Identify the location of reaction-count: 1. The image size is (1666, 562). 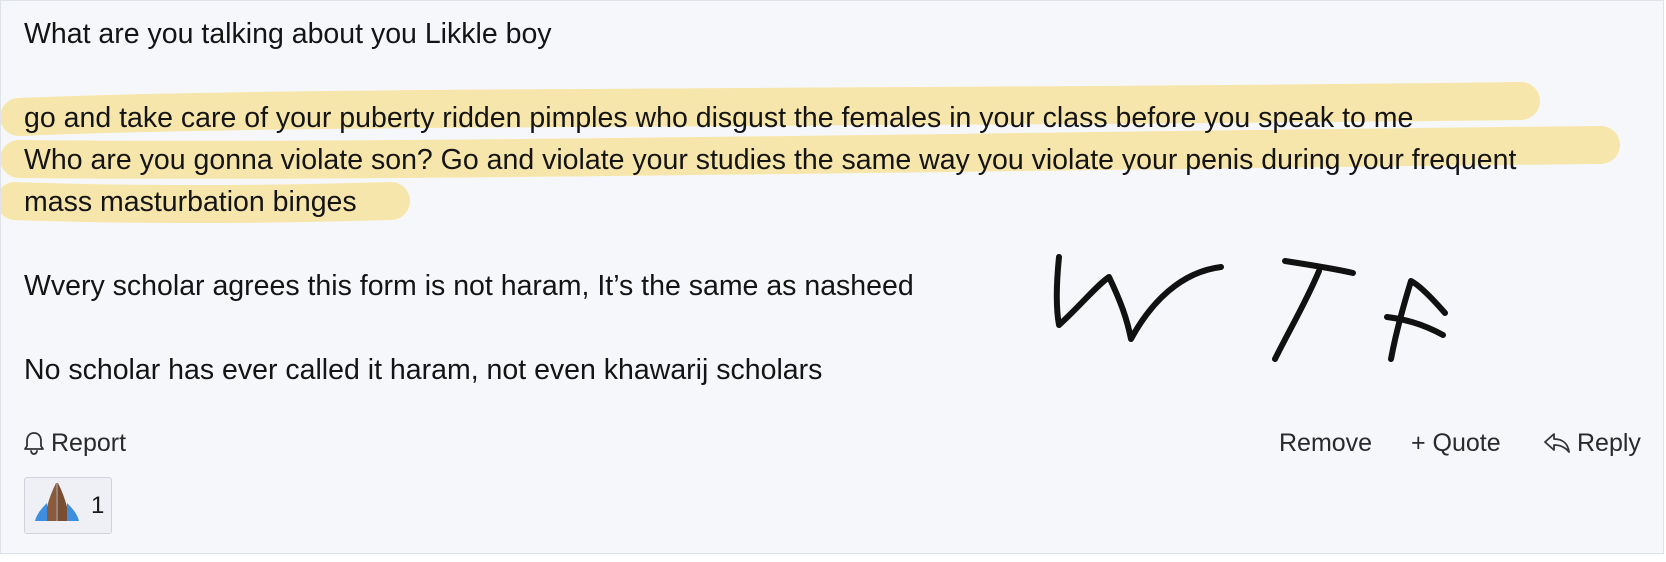
(98, 505).